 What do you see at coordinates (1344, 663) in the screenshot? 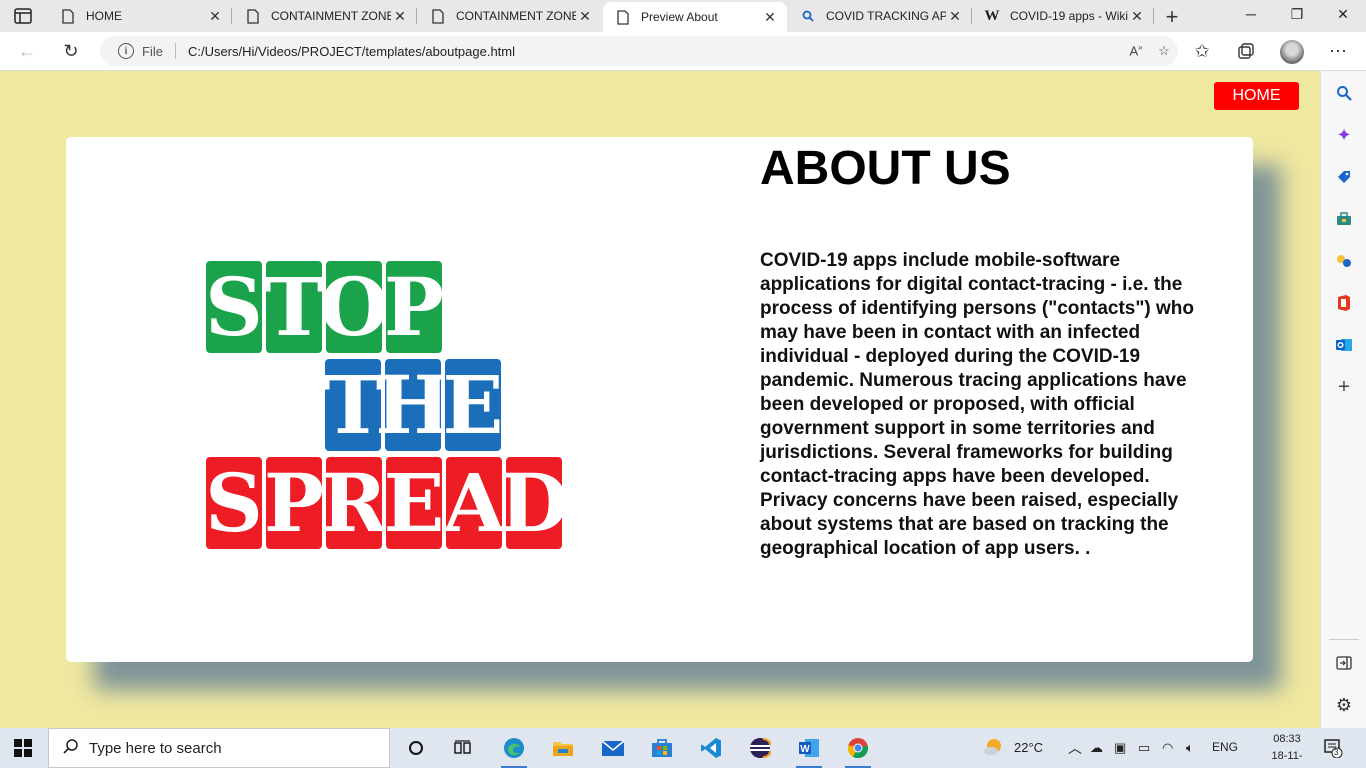
I see `hide-sidebar-icon` at bounding box center [1344, 663].